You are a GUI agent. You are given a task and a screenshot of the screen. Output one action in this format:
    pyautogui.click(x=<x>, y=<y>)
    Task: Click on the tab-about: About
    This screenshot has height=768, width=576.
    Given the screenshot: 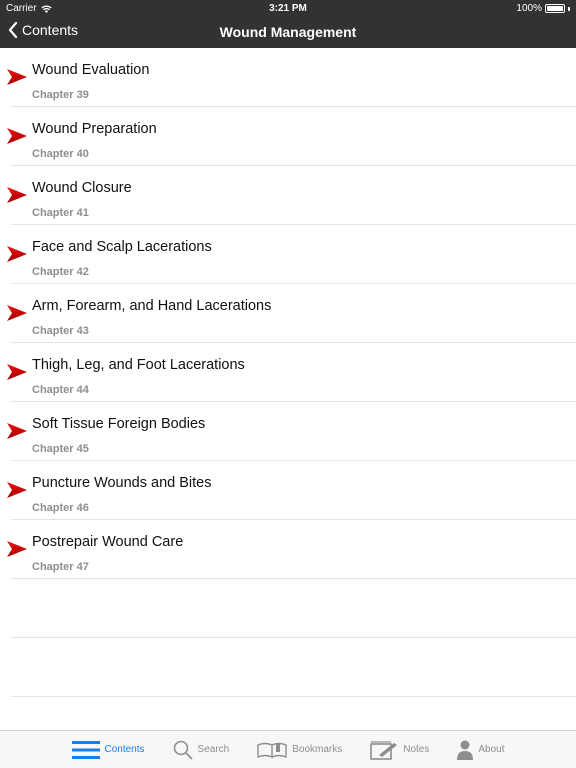 What is the action you would take?
    pyautogui.click(x=480, y=749)
    